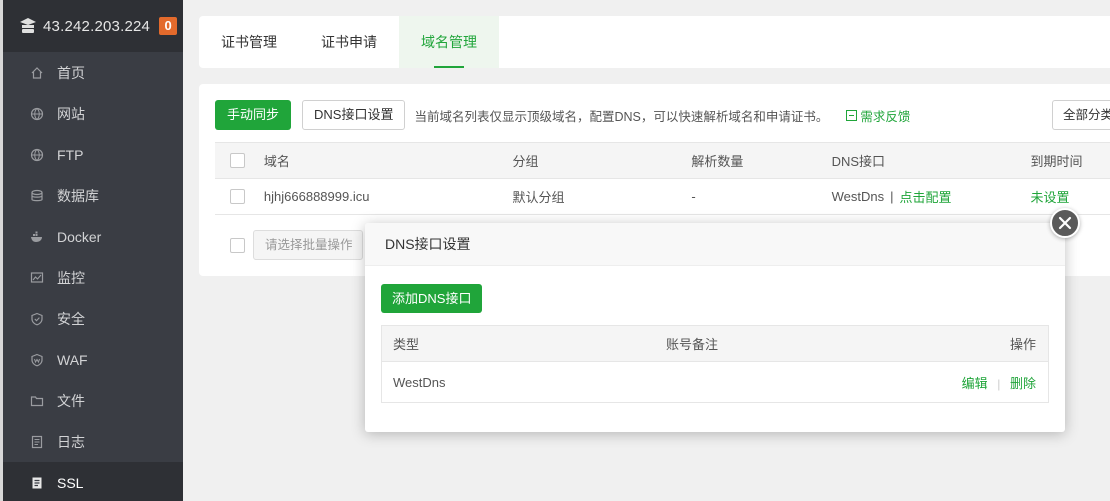  I want to click on sidebar-item: 安全, so click(93, 318).